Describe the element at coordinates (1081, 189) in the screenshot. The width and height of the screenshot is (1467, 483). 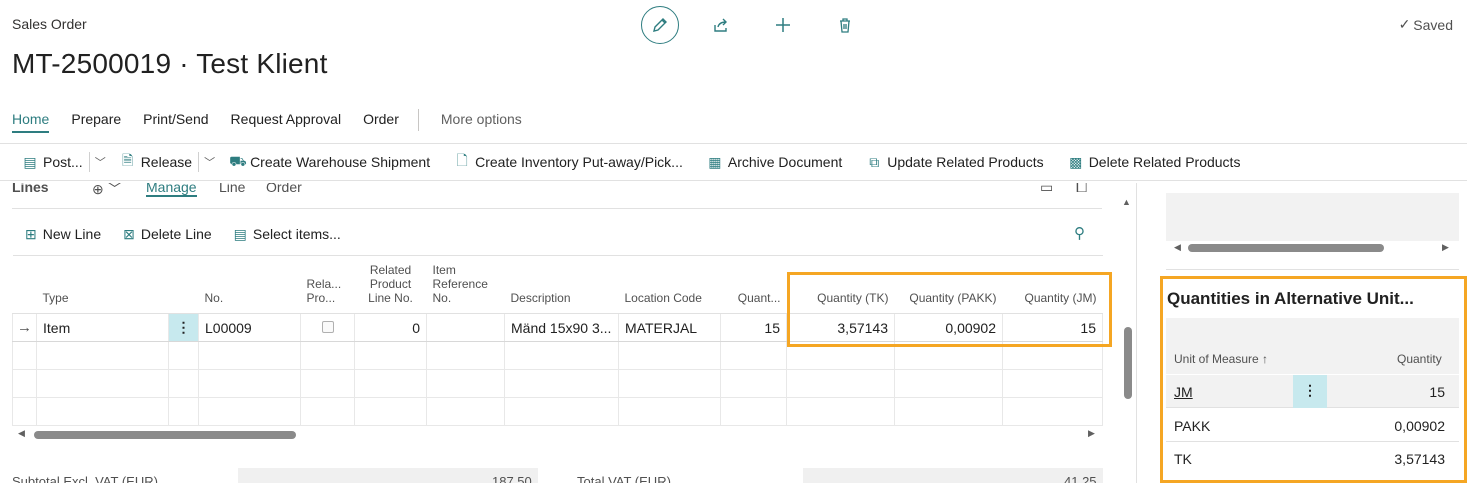
I see `expand-icon: ⧠` at that location.